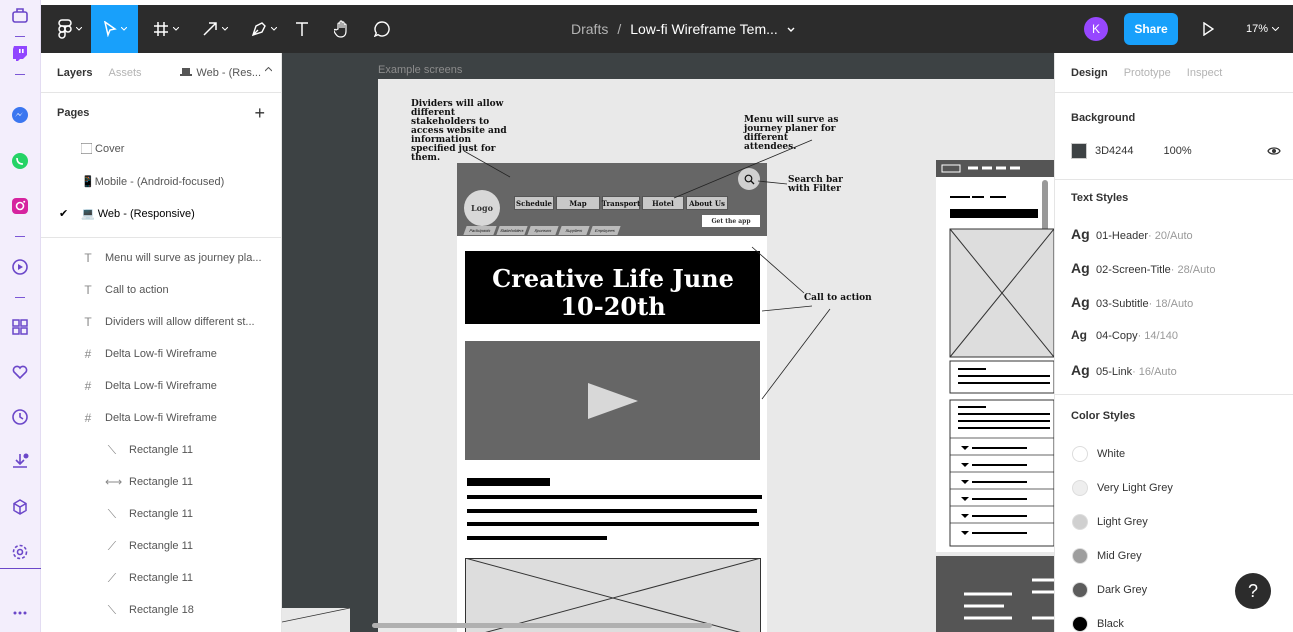 Image resolution: width=1293 pixels, height=632 pixels. What do you see at coordinates (542, 625) in the screenshot?
I see `horizontal-scrollbar` at bounding box center [542, 625].